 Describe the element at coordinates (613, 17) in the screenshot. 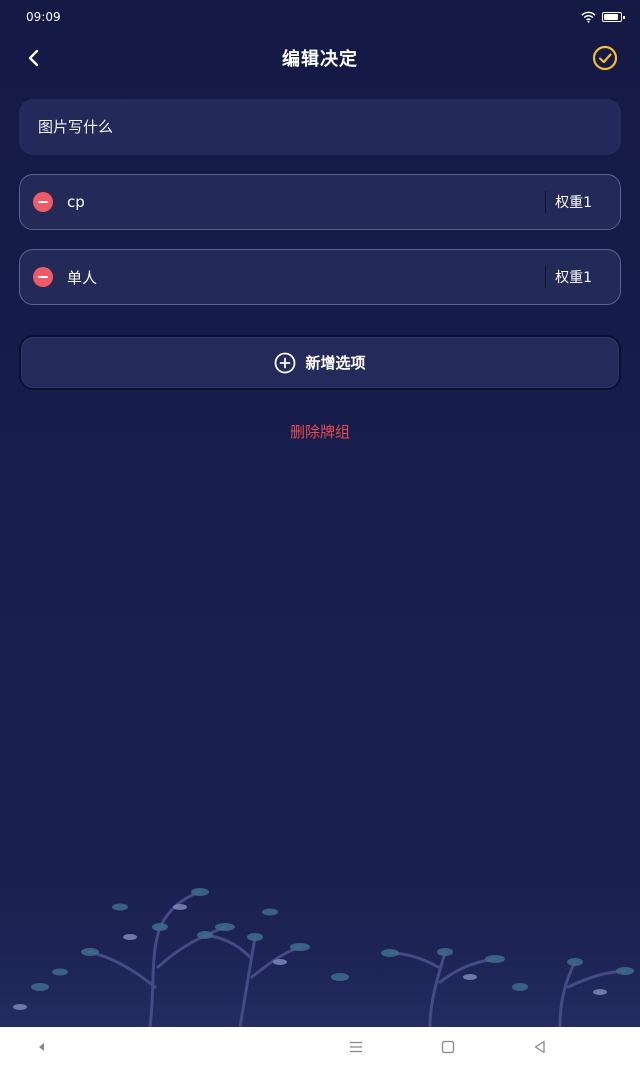

I see `battery-icon` at that location.